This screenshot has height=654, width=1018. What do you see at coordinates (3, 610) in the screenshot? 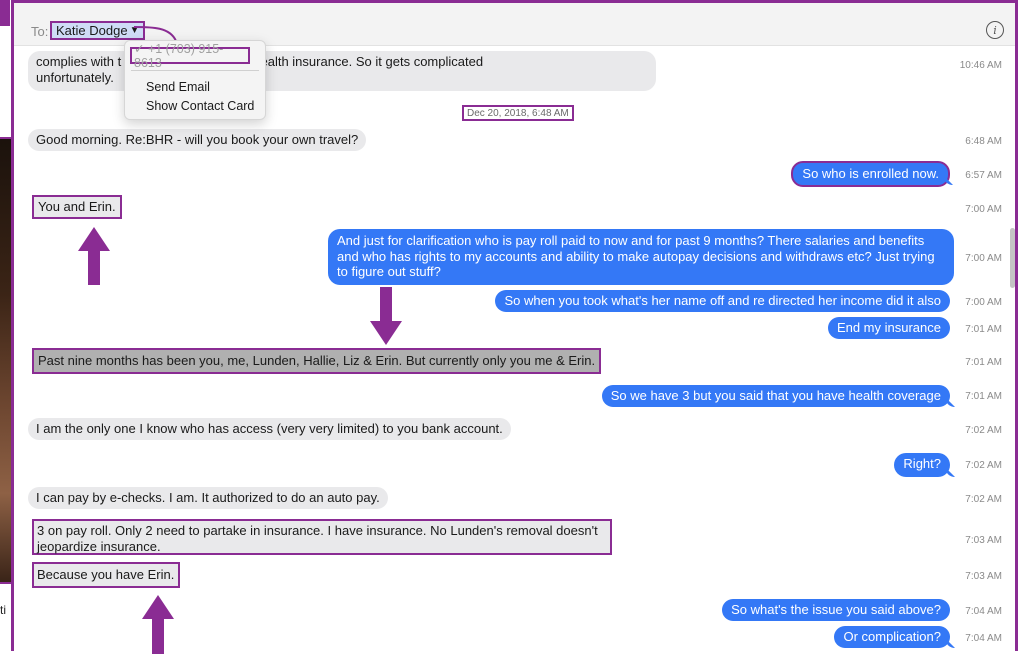
I see `cropped-text: ti` at bounding box center [3, 610].